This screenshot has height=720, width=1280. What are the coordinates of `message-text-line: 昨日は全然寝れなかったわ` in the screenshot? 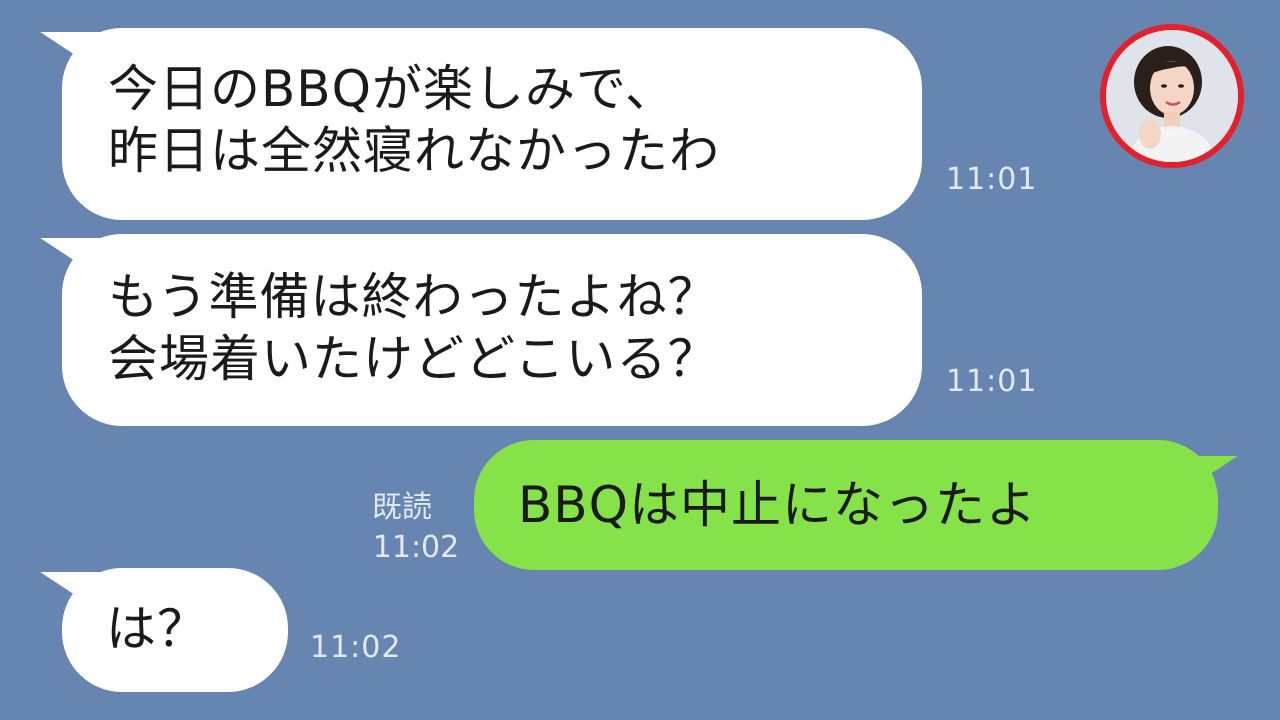 It's located at (414, 151).